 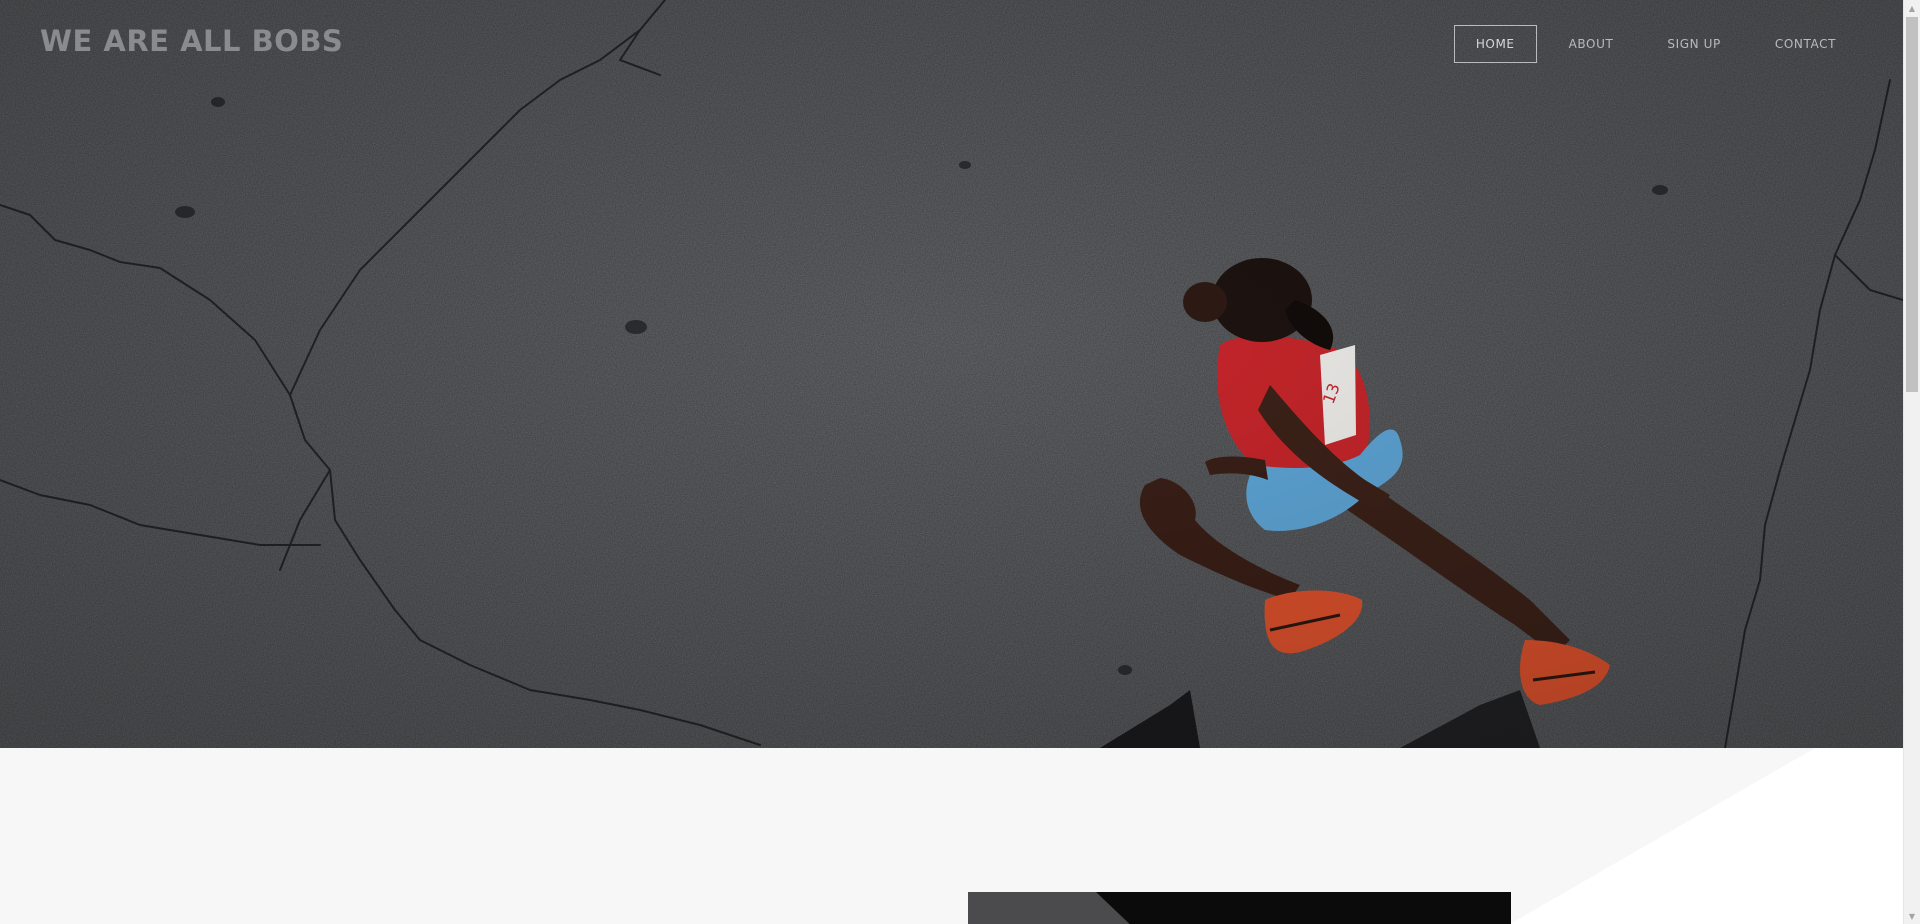 What do you see at coordinates (191, 41) in the screenshot?
I see `site-logo: WE ARE ALL BOBS` at bounding box center [191, 41].